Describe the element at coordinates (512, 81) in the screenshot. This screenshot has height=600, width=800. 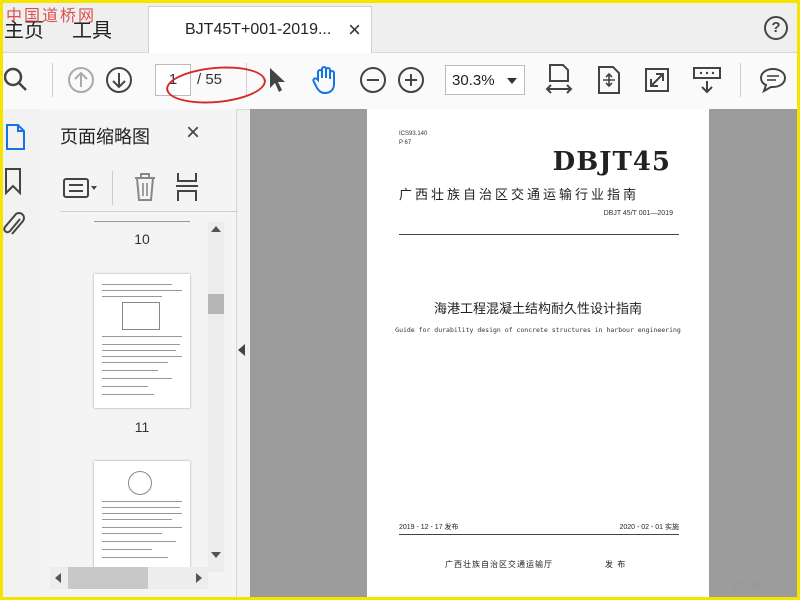
I see `chevron-down-icon` at that location.